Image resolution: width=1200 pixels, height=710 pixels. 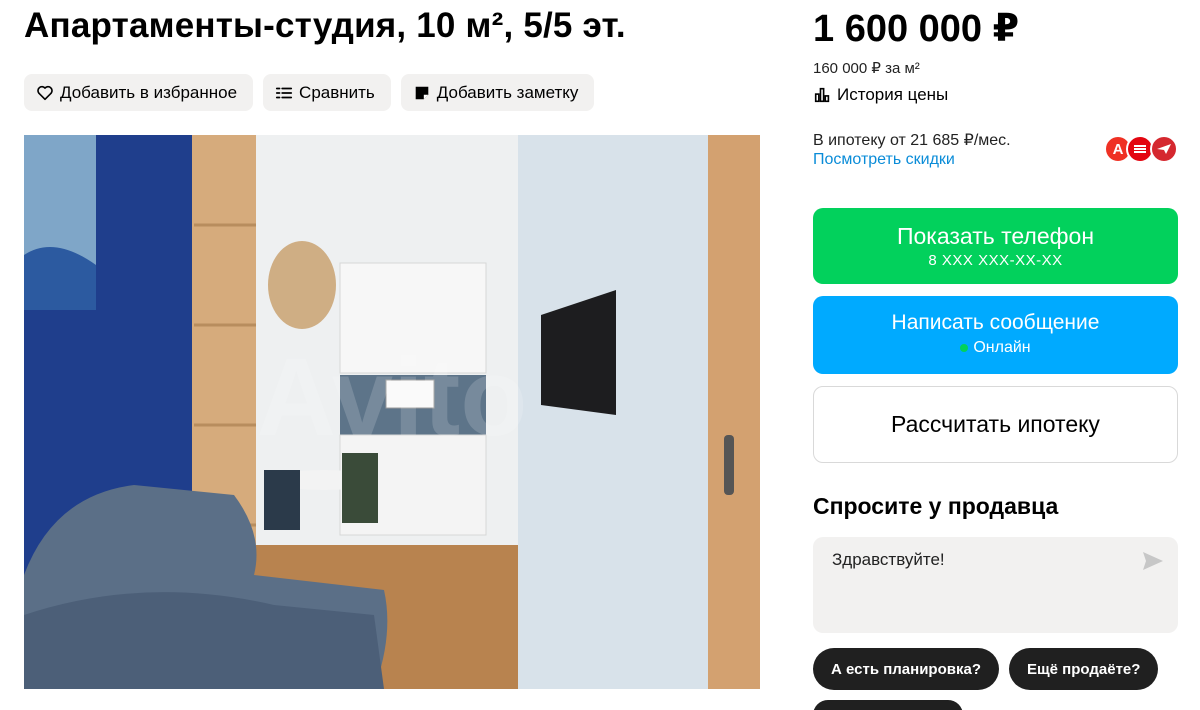 I want to click on show-phone-button: Показать телефон 8 XXX XXX-XX-XX, so click(x=995, y=246).